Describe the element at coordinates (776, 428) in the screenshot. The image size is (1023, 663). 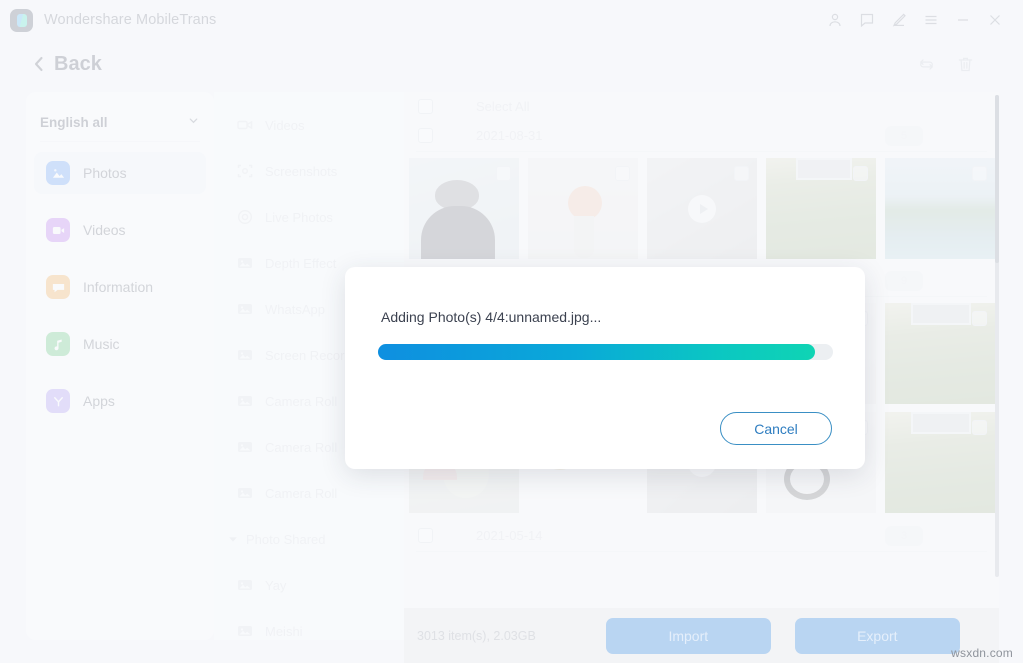
I see `cancel-button: Cancel` at that location.